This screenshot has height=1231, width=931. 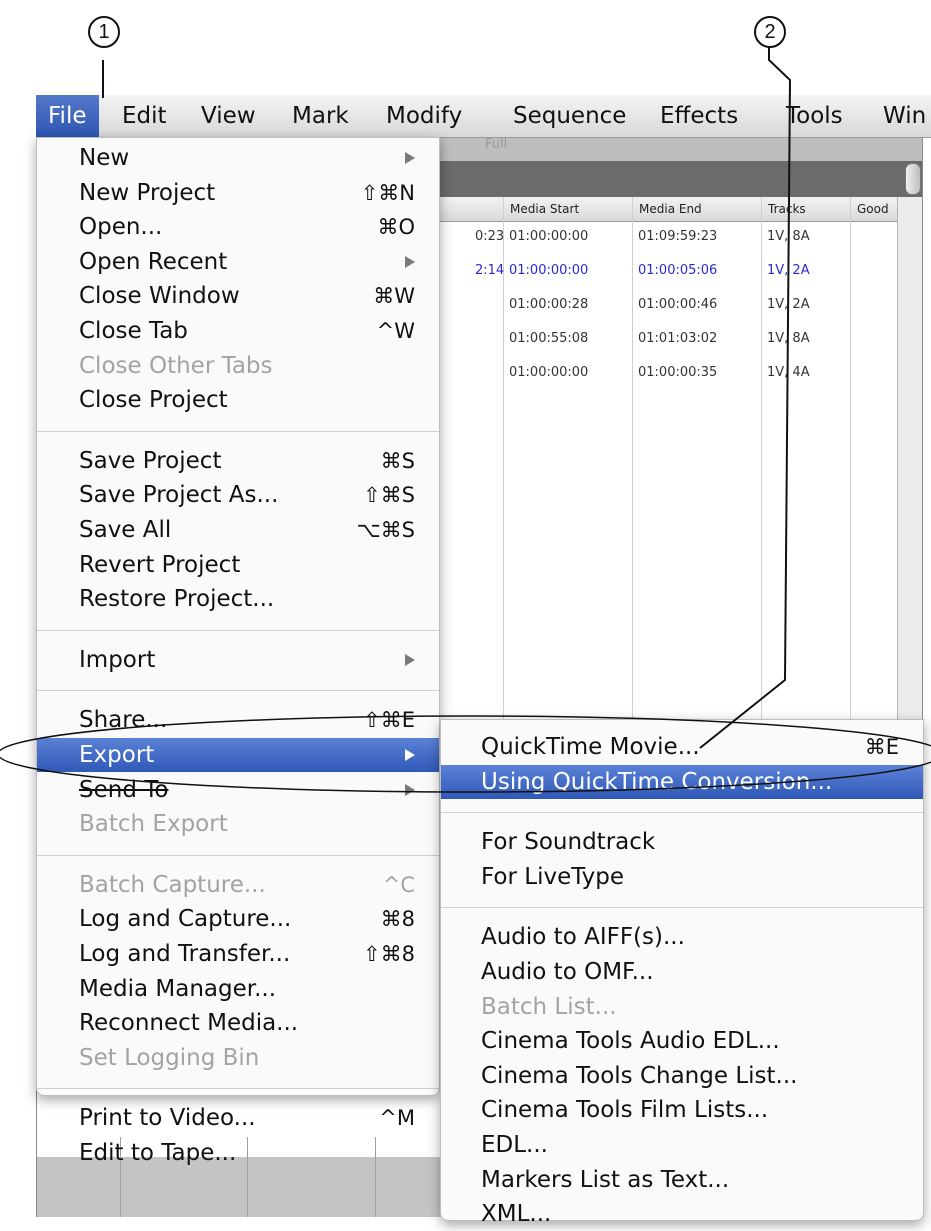 I want to click on menu-item-label: Close Tab, so click(x=133, y=331).